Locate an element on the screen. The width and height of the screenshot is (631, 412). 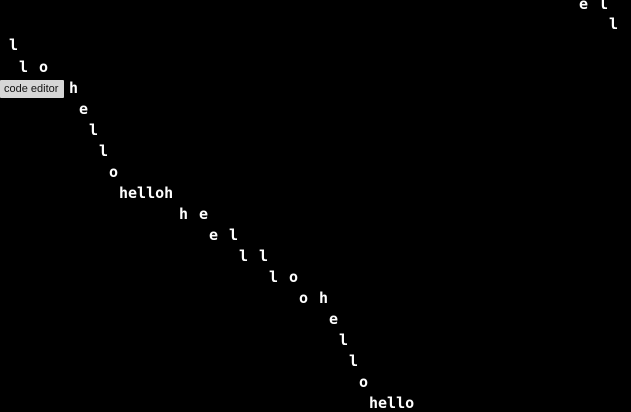
code-editor-tooltip: code editor is located at coordinates (32, 89).